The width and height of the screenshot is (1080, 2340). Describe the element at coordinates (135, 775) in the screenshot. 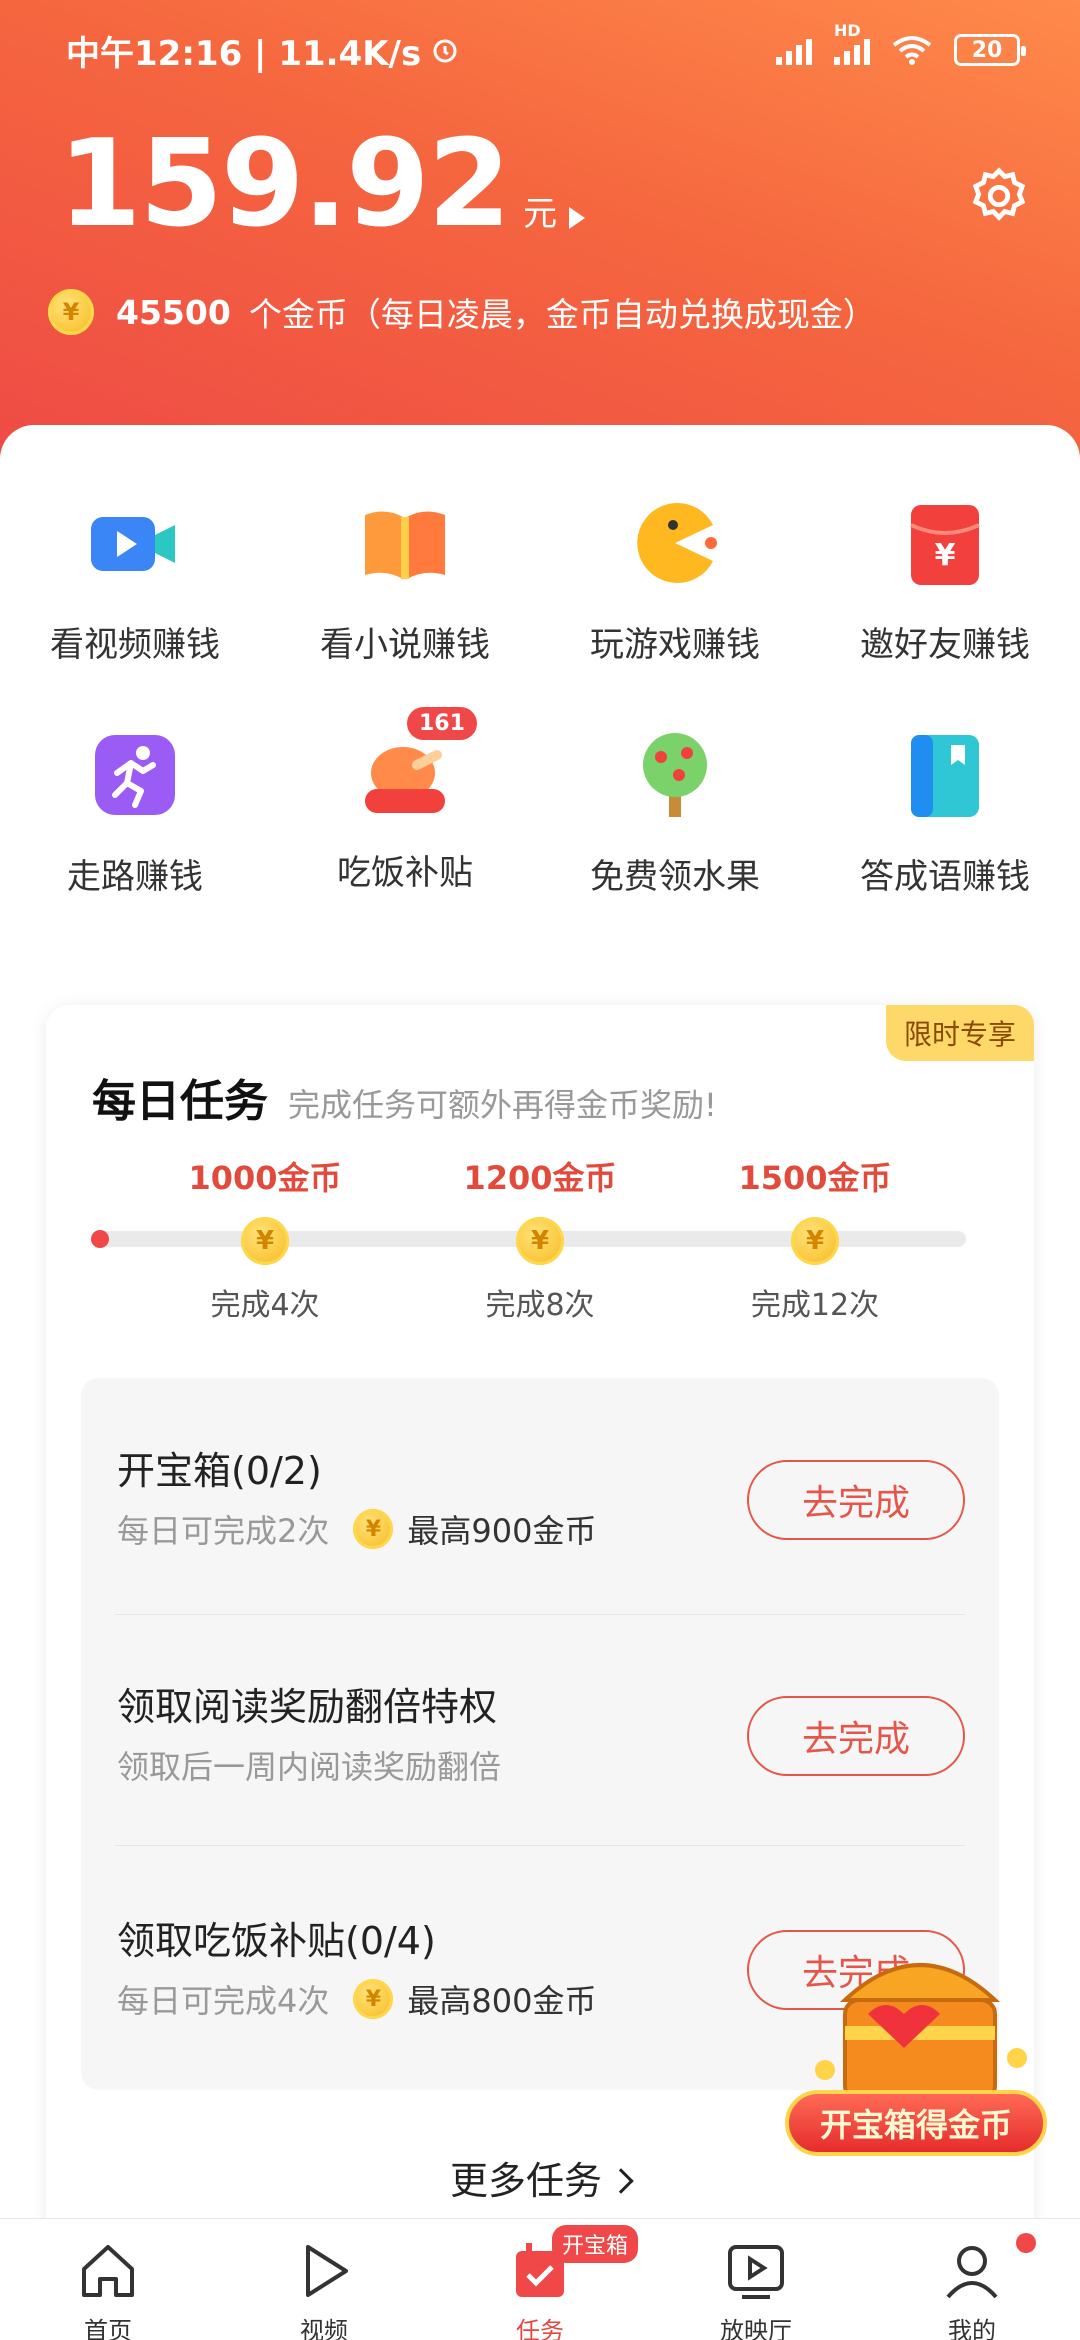

I see `running-icon` at that location.